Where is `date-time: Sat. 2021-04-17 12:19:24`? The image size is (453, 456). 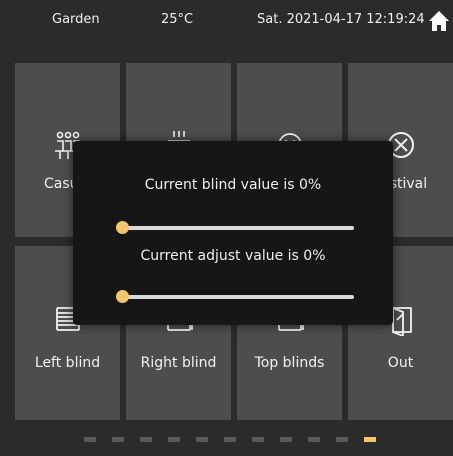 date-time: Sat. 2021-04-17 12:19:24 is located at coordinates (341, 19).